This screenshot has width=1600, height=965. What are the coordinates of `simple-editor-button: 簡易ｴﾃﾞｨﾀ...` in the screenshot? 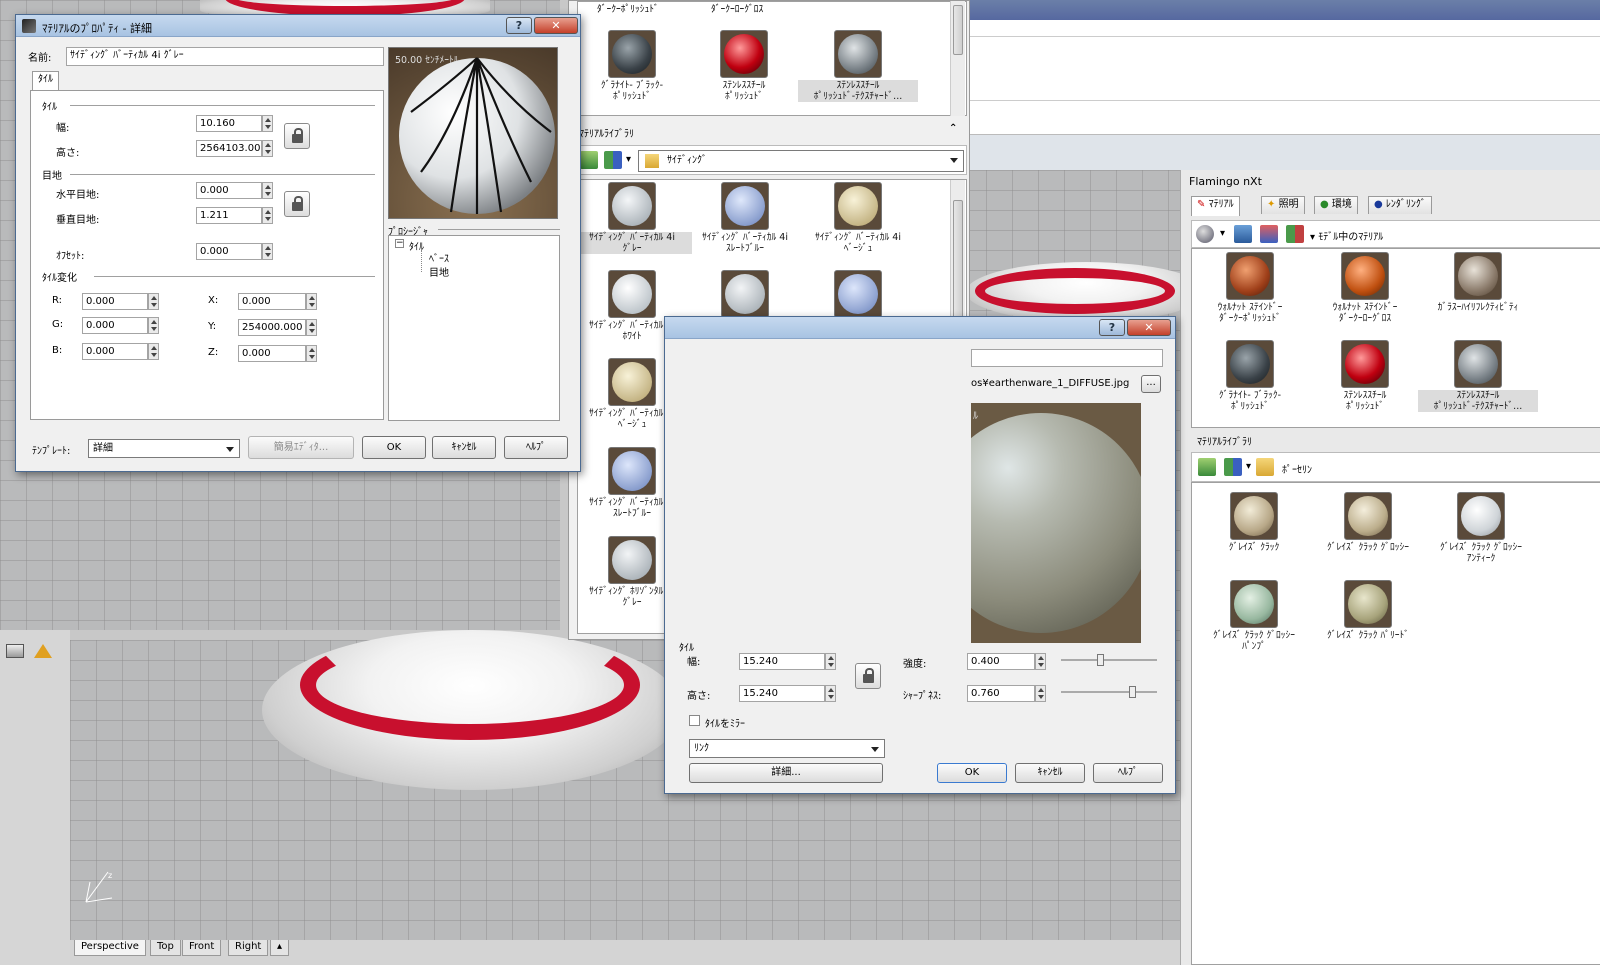 It's located at (301, 447).